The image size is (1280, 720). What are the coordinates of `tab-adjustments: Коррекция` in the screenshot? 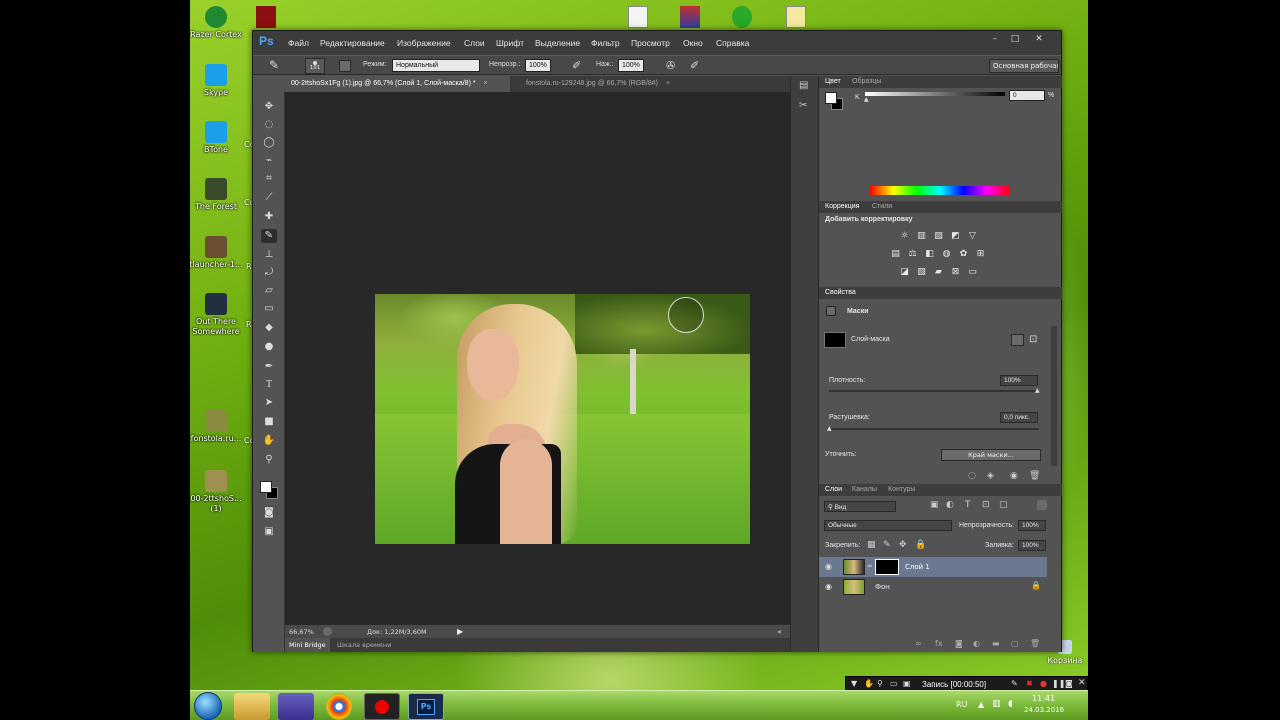 It's located at (842, 206).